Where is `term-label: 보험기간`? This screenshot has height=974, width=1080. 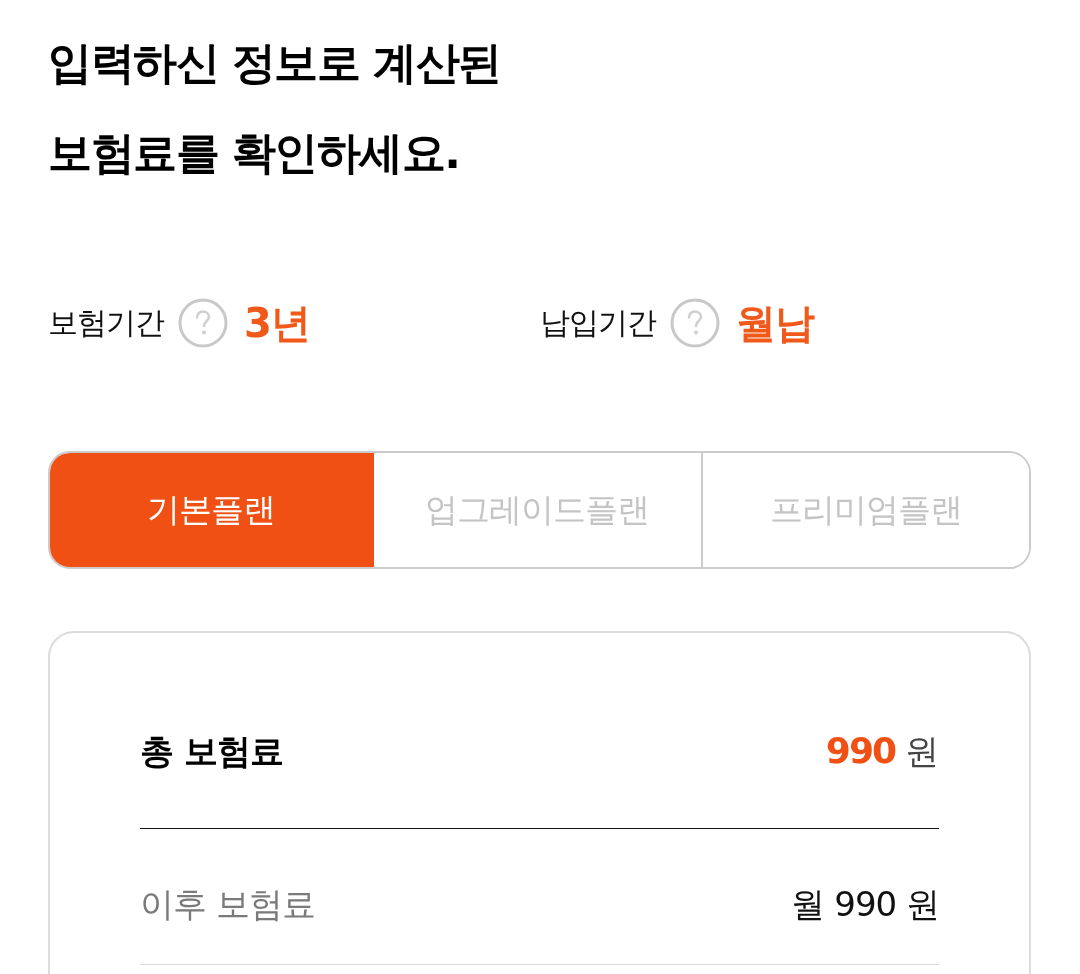 term-label: 보험기간 is located at coordinates (106, 322).